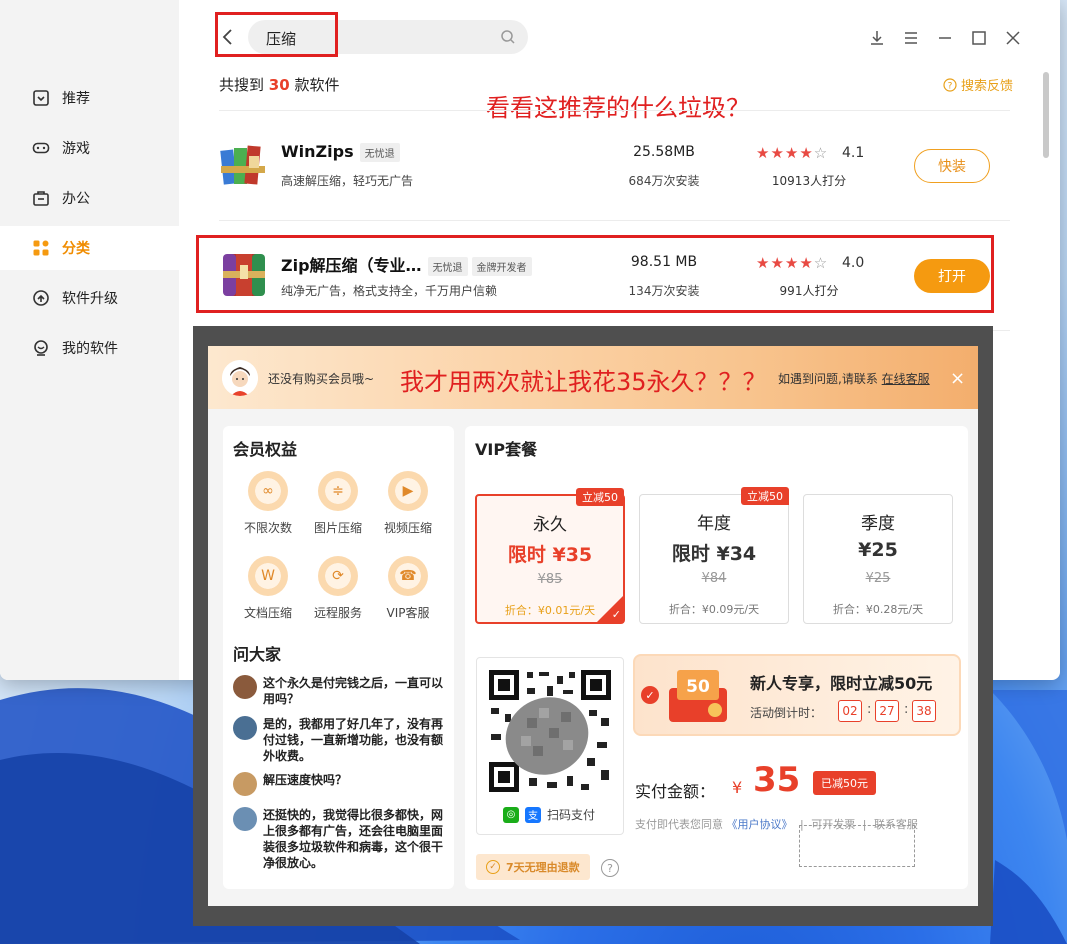  Describe the element at coordinates (550, 525) in the screenshot. I see `plan-name: 永久` at that location.